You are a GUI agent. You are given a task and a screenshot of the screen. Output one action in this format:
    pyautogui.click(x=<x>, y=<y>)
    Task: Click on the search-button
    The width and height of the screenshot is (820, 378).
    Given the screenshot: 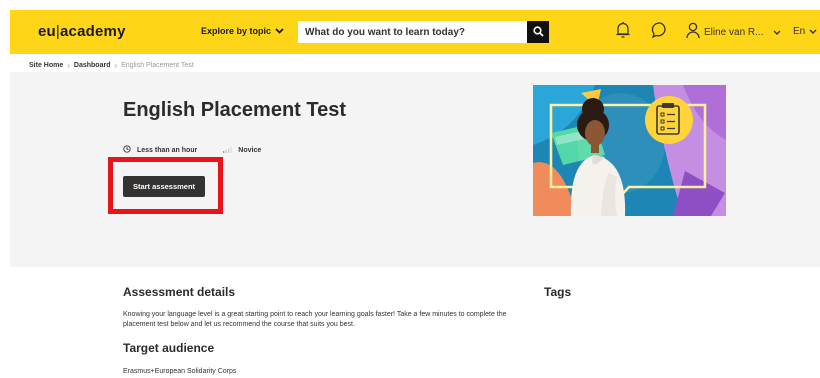 What is the action you would take?
    pyautogui.click(x=538, y=32)
    